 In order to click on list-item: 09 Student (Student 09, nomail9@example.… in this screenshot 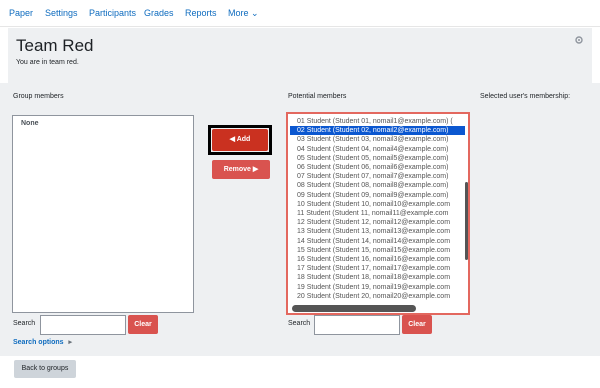, I will do `click(372, 195)`.